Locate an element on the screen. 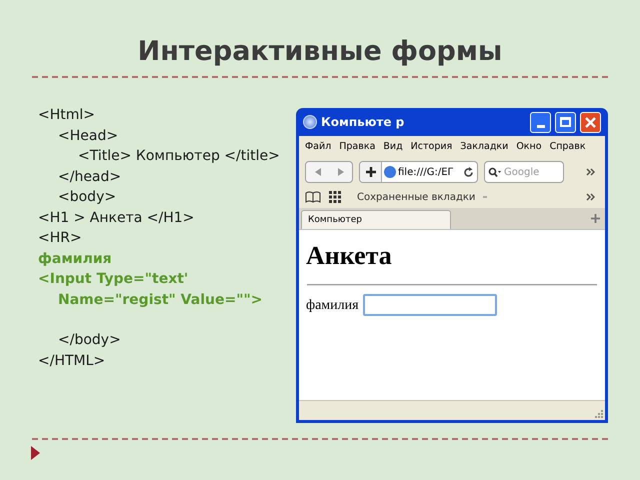 The image size is (640, 480). code-line: <Head> is located at coordinates (88, 136).